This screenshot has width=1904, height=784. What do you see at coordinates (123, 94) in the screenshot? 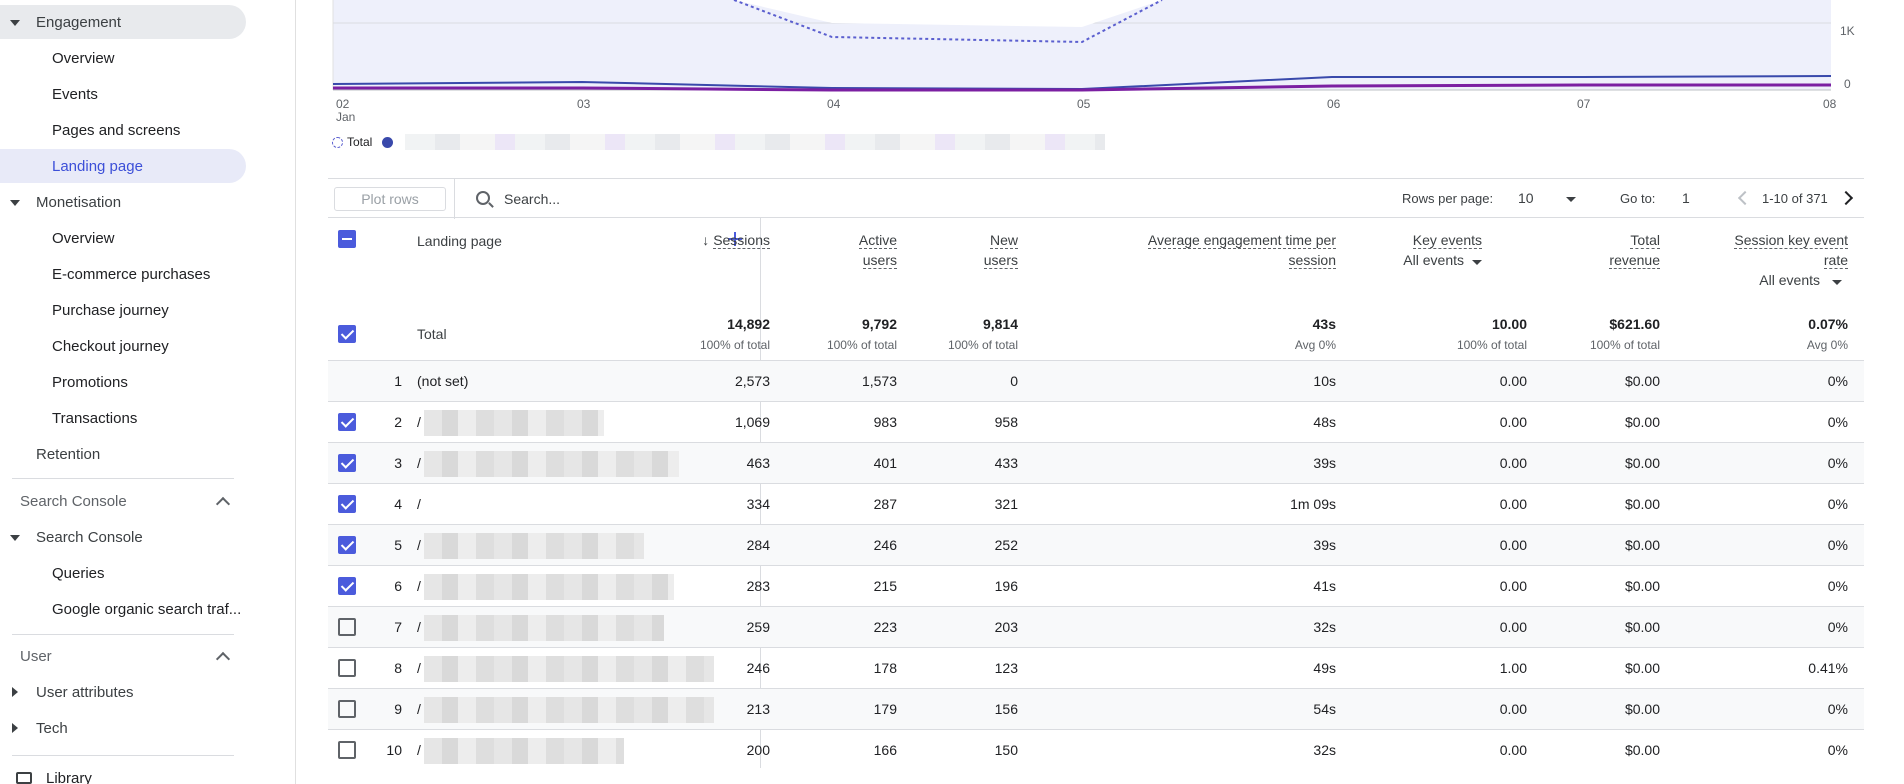
I see `nav-events: Events` at bounding box center [123, 94].